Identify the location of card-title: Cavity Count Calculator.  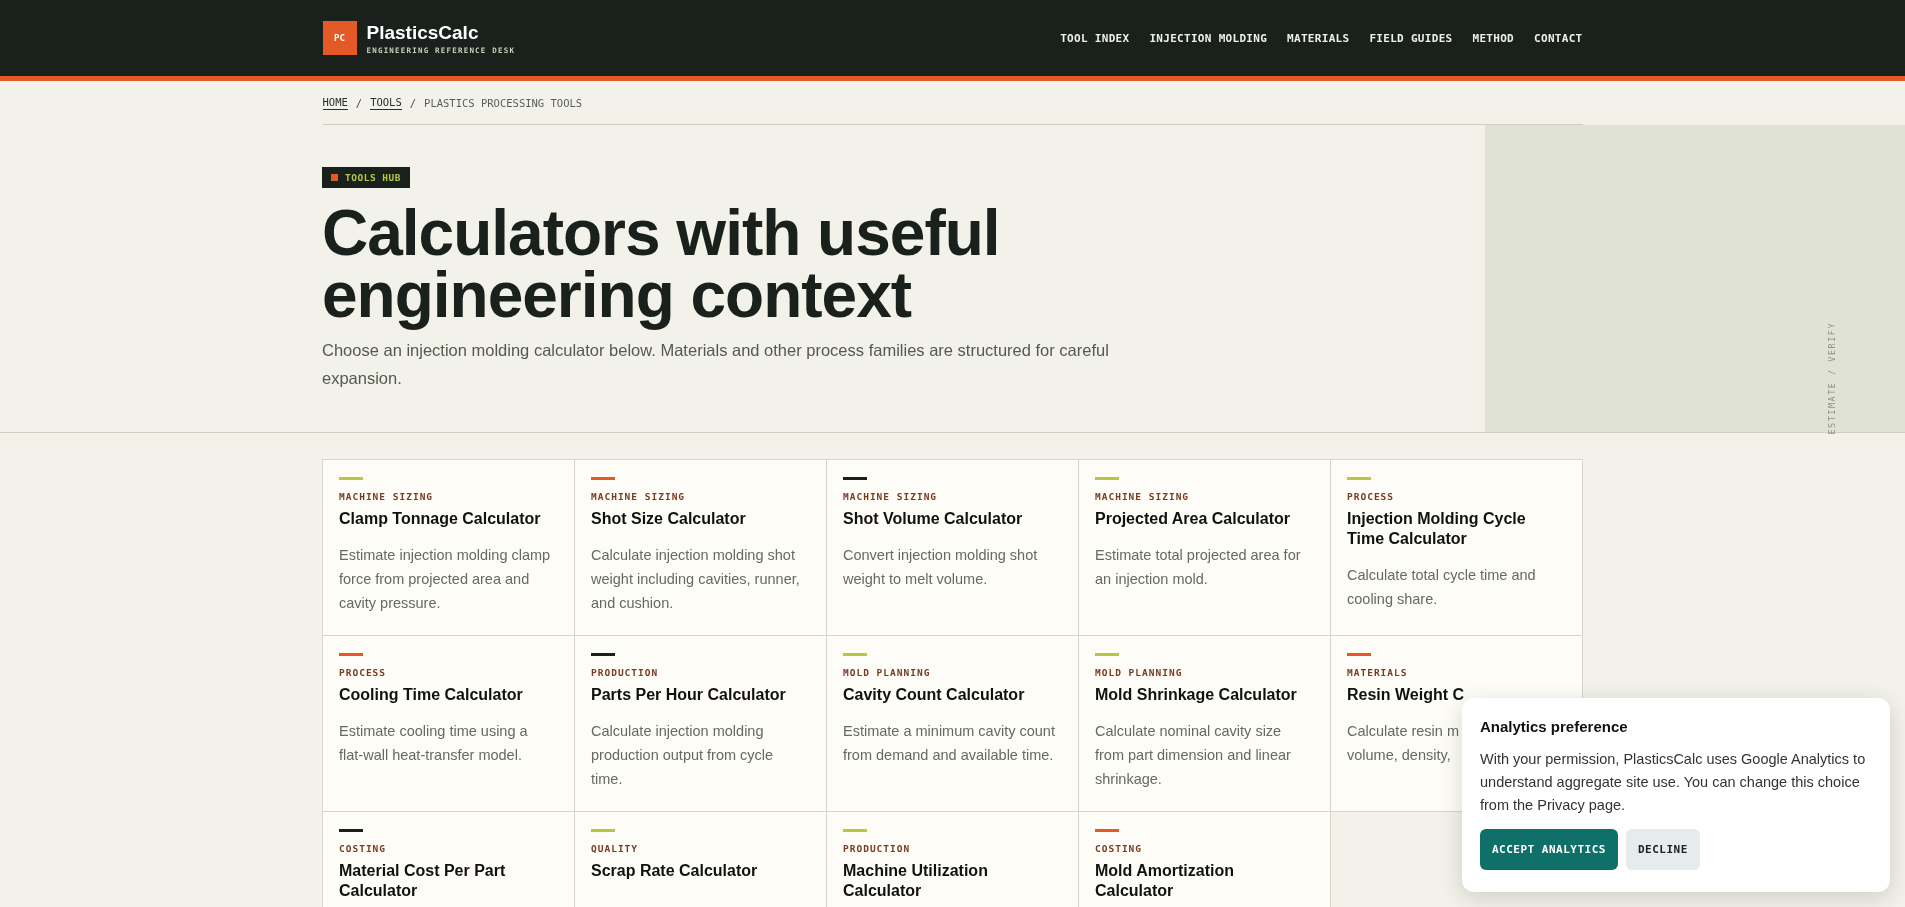
(934, 695).